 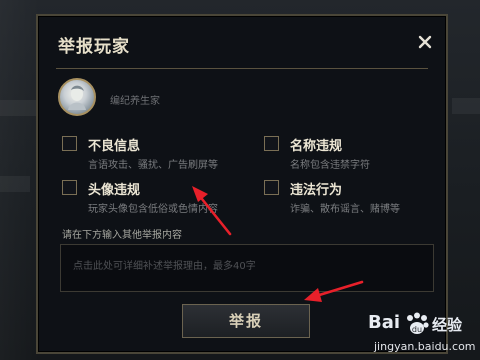 What do you see at coordinates (316, 190) in the screenshot?
I see `option-label: 违法行为` at bounding box center [316, 190].